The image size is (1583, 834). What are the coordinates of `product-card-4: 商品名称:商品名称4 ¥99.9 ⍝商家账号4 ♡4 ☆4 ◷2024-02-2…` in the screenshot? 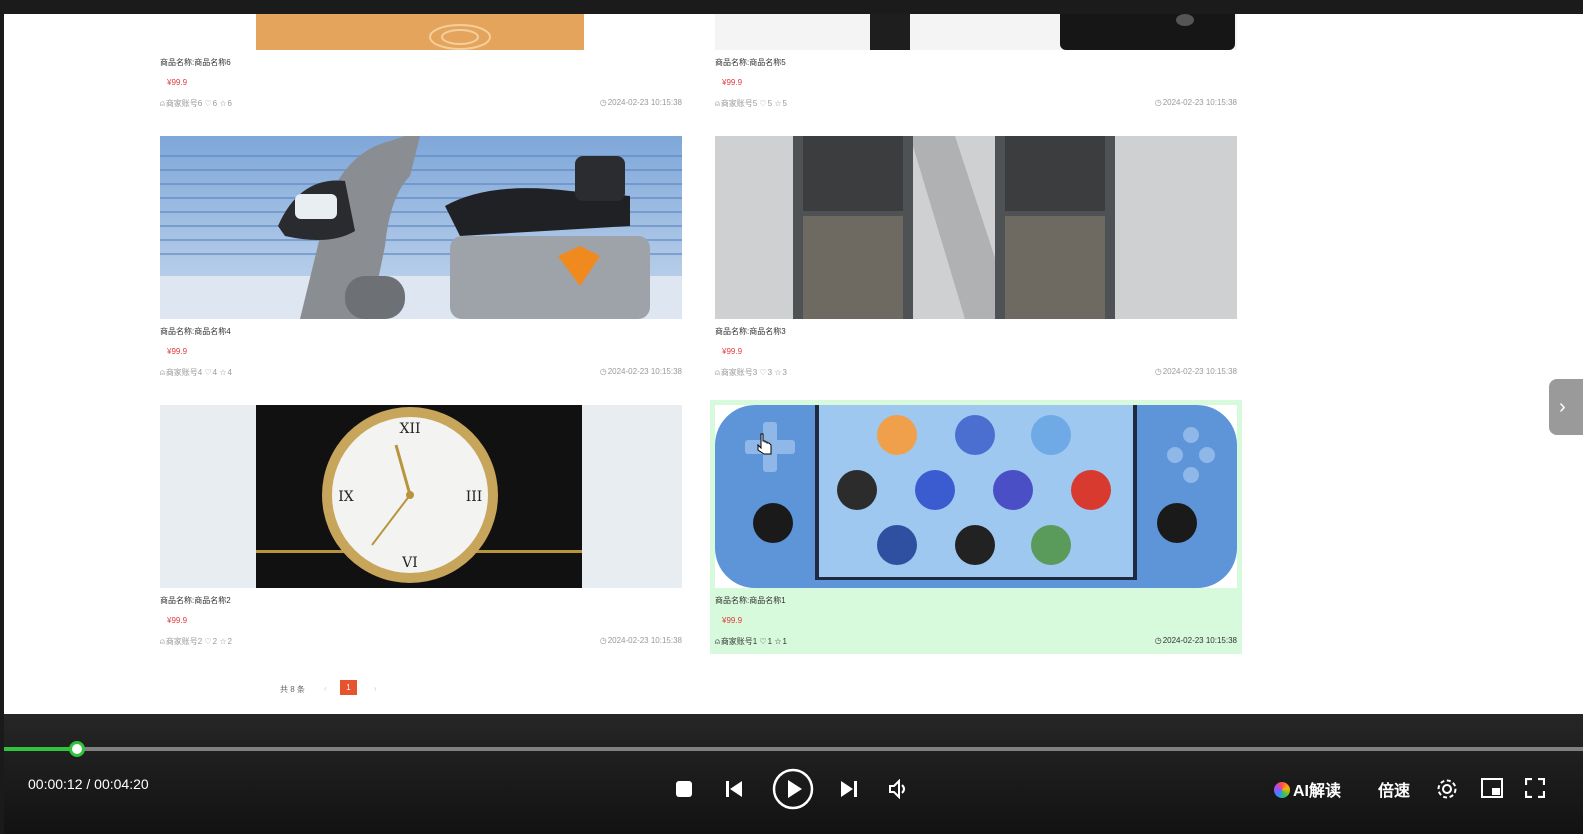 It's located at (426, 263).